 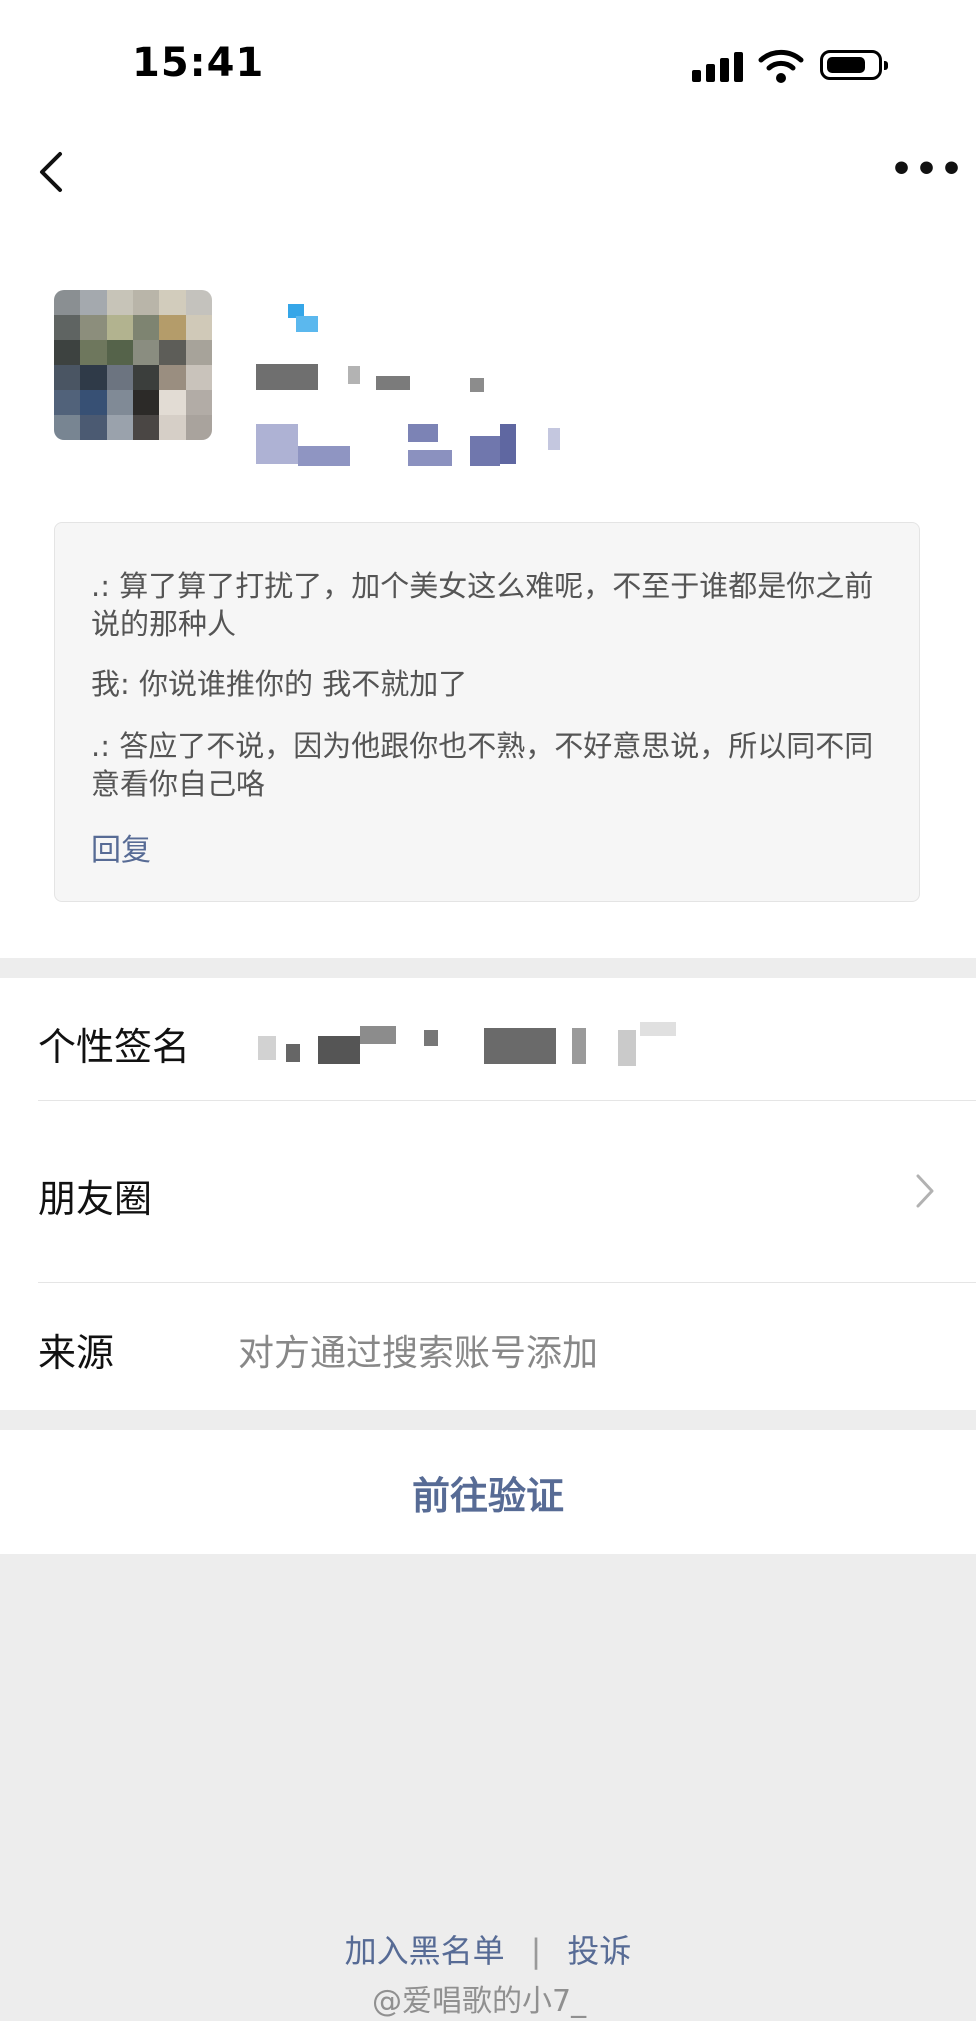 I want to click on message-item: 我: 你说谁推你的 我不就加了, so click(x=279, y=684).